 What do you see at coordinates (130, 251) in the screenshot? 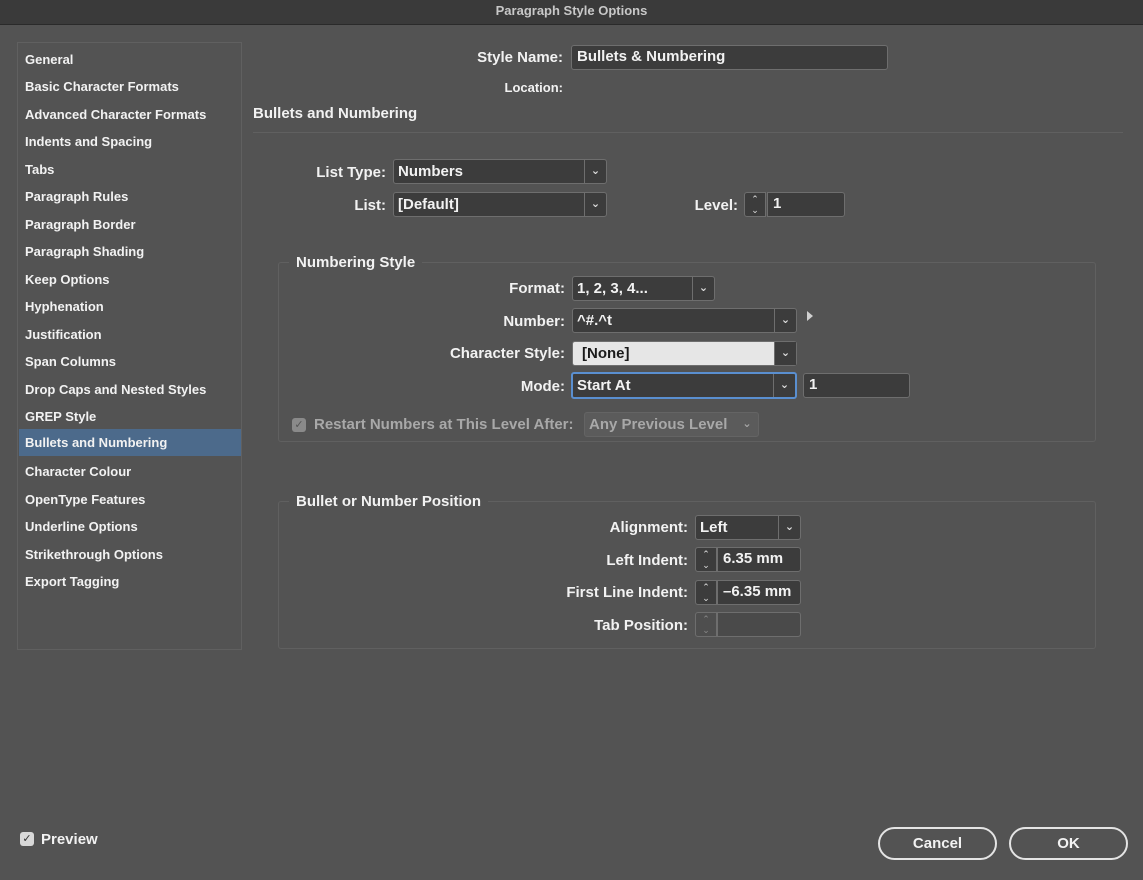
I see `sidebar-item-paragraph-shading: Paragraph Shading` at bounding box center [130, 251].